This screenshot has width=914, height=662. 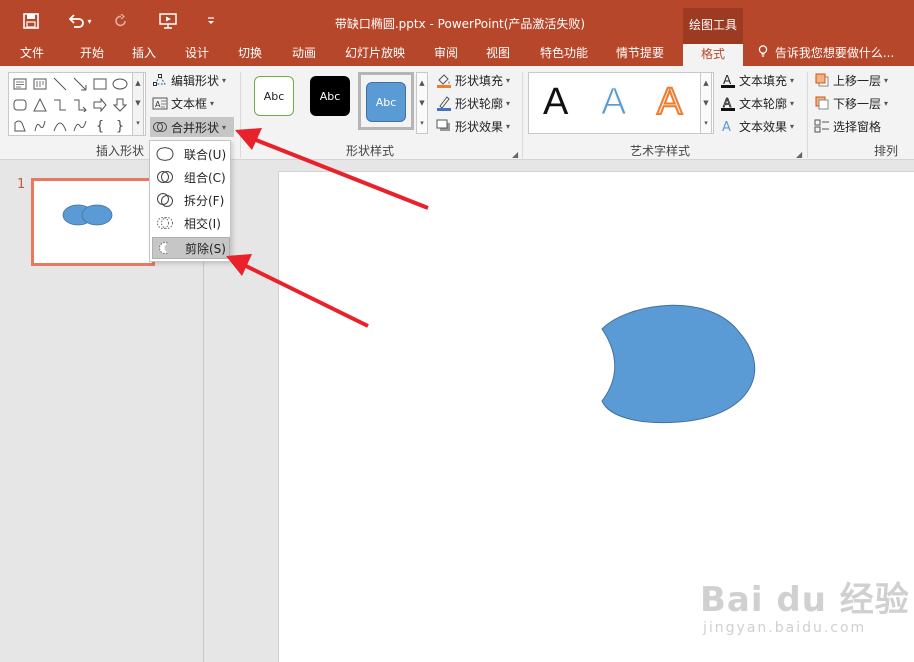 I want to click on tab-review: 审阅, so click(x=446, y=54).